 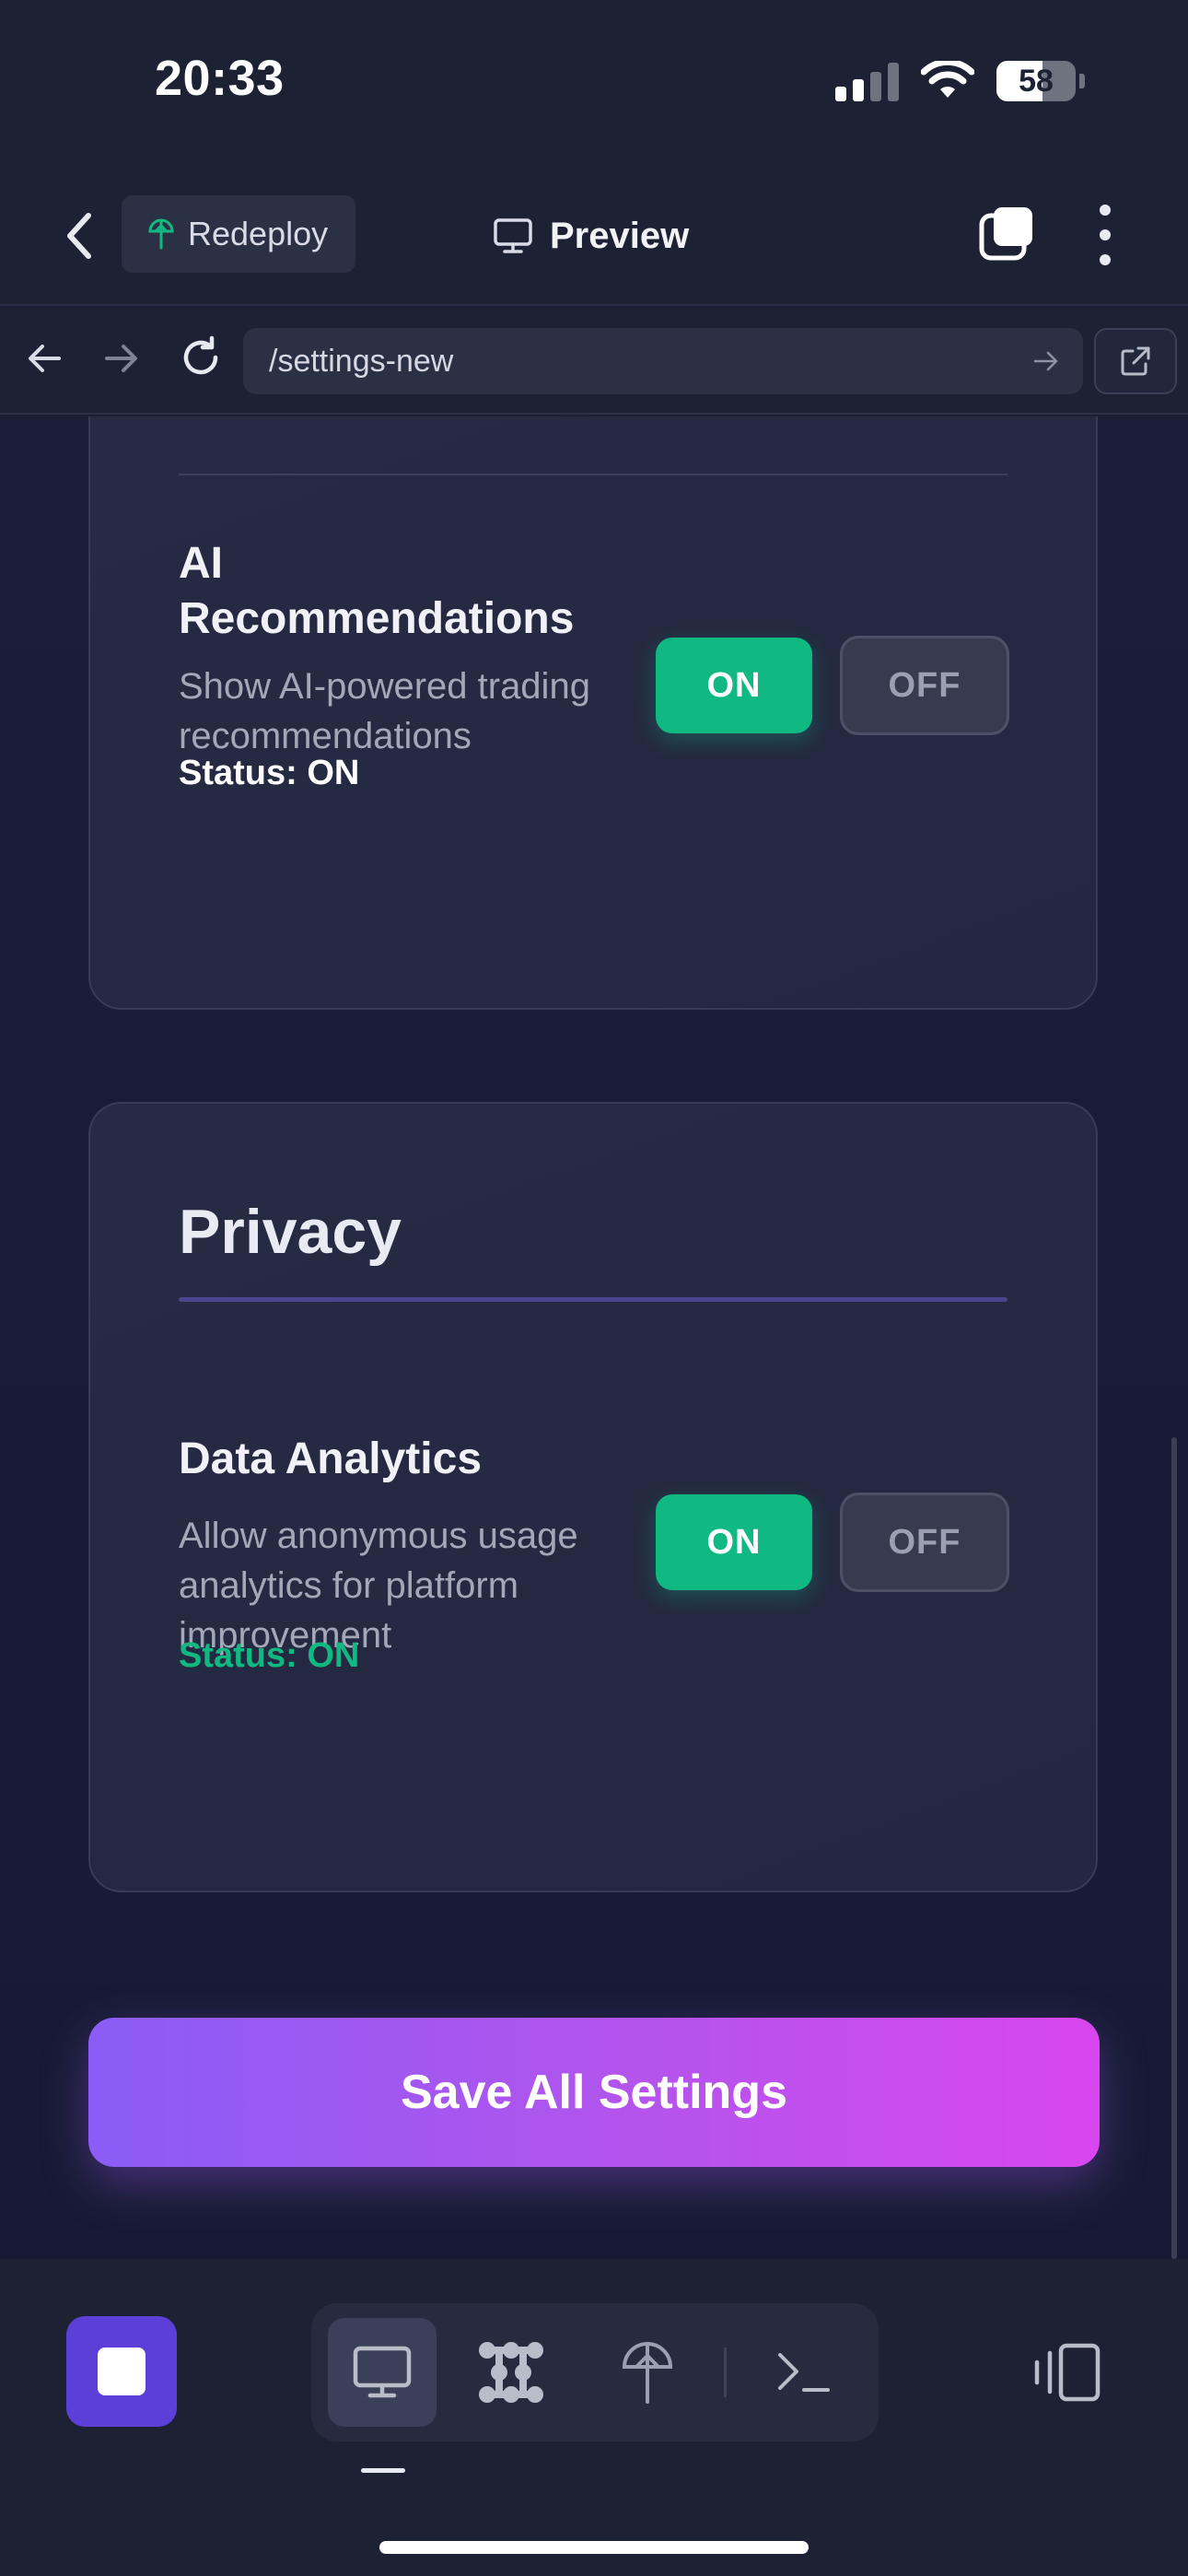 I want to click on open-external-button, so click(x=1135, y=361).